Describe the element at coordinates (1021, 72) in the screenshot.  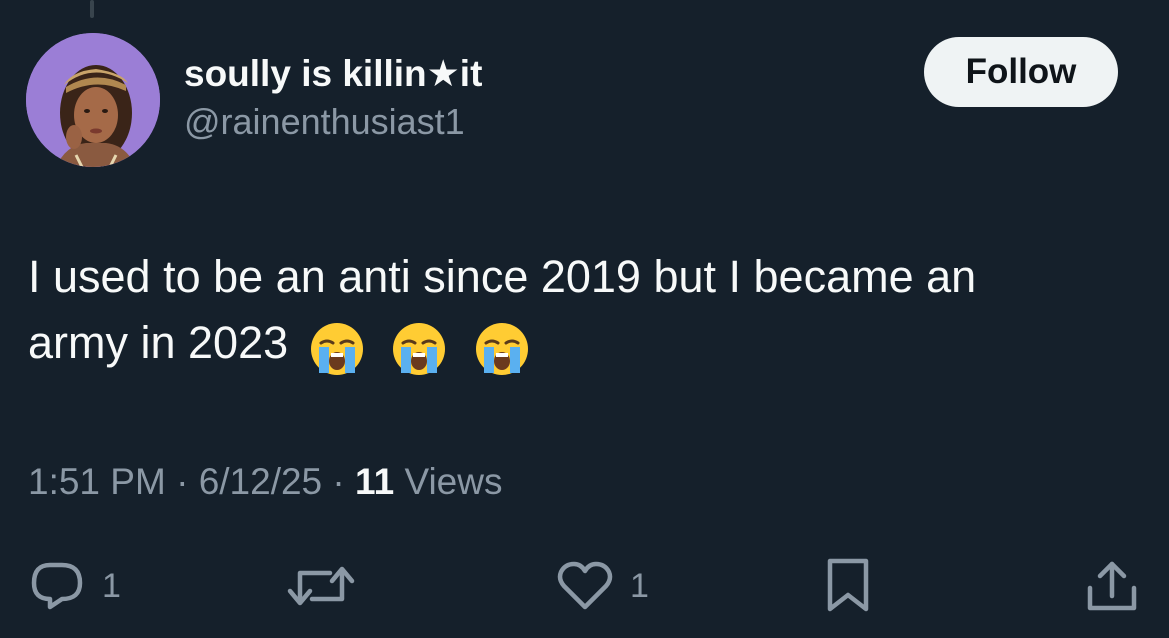
I see `follow-button: Follow` at that location.